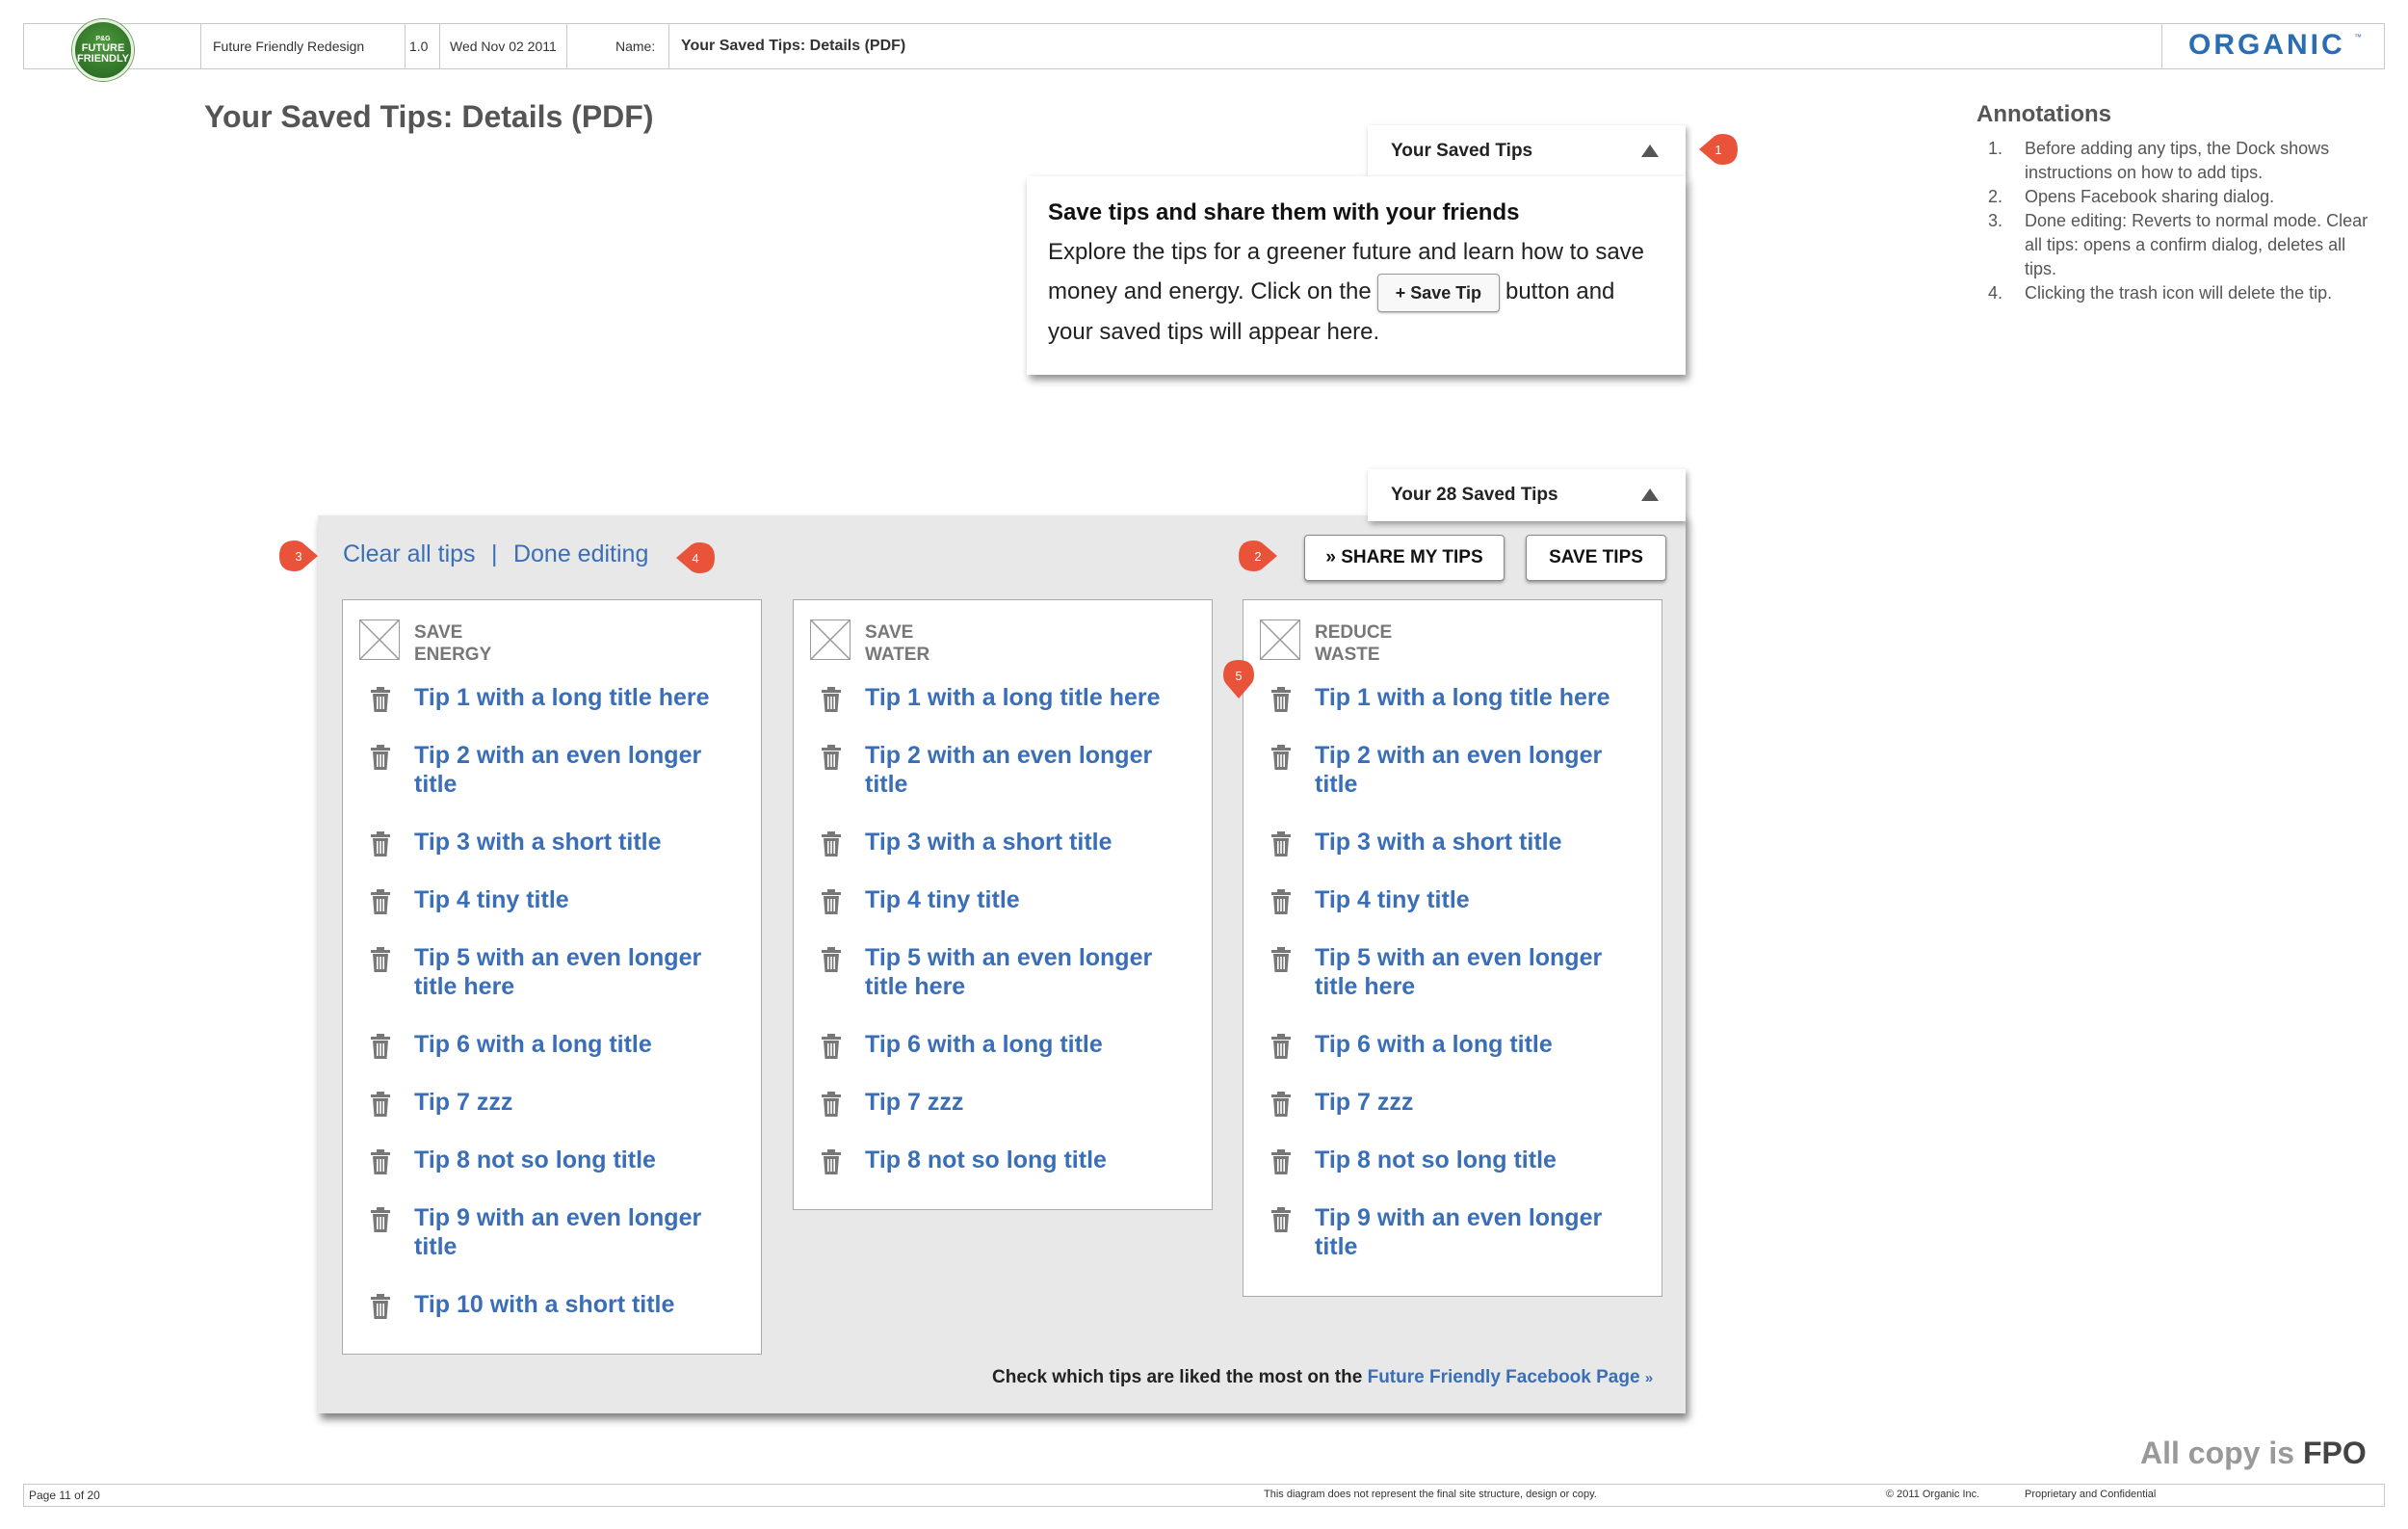 Image resolution: width=2408 pixels, height=1529 pixels. What do you see at coordinates (1596, 558) in the screenshot?
I see `save-tips-button: SAVE TIPS` at bounding box center [1596, 558].